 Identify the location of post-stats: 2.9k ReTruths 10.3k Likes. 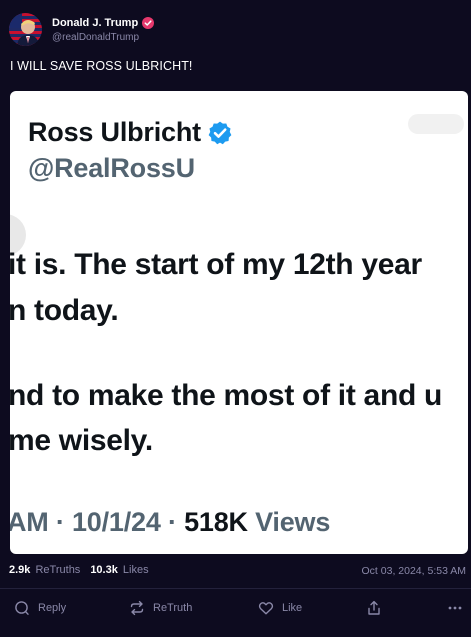
(84, 570).